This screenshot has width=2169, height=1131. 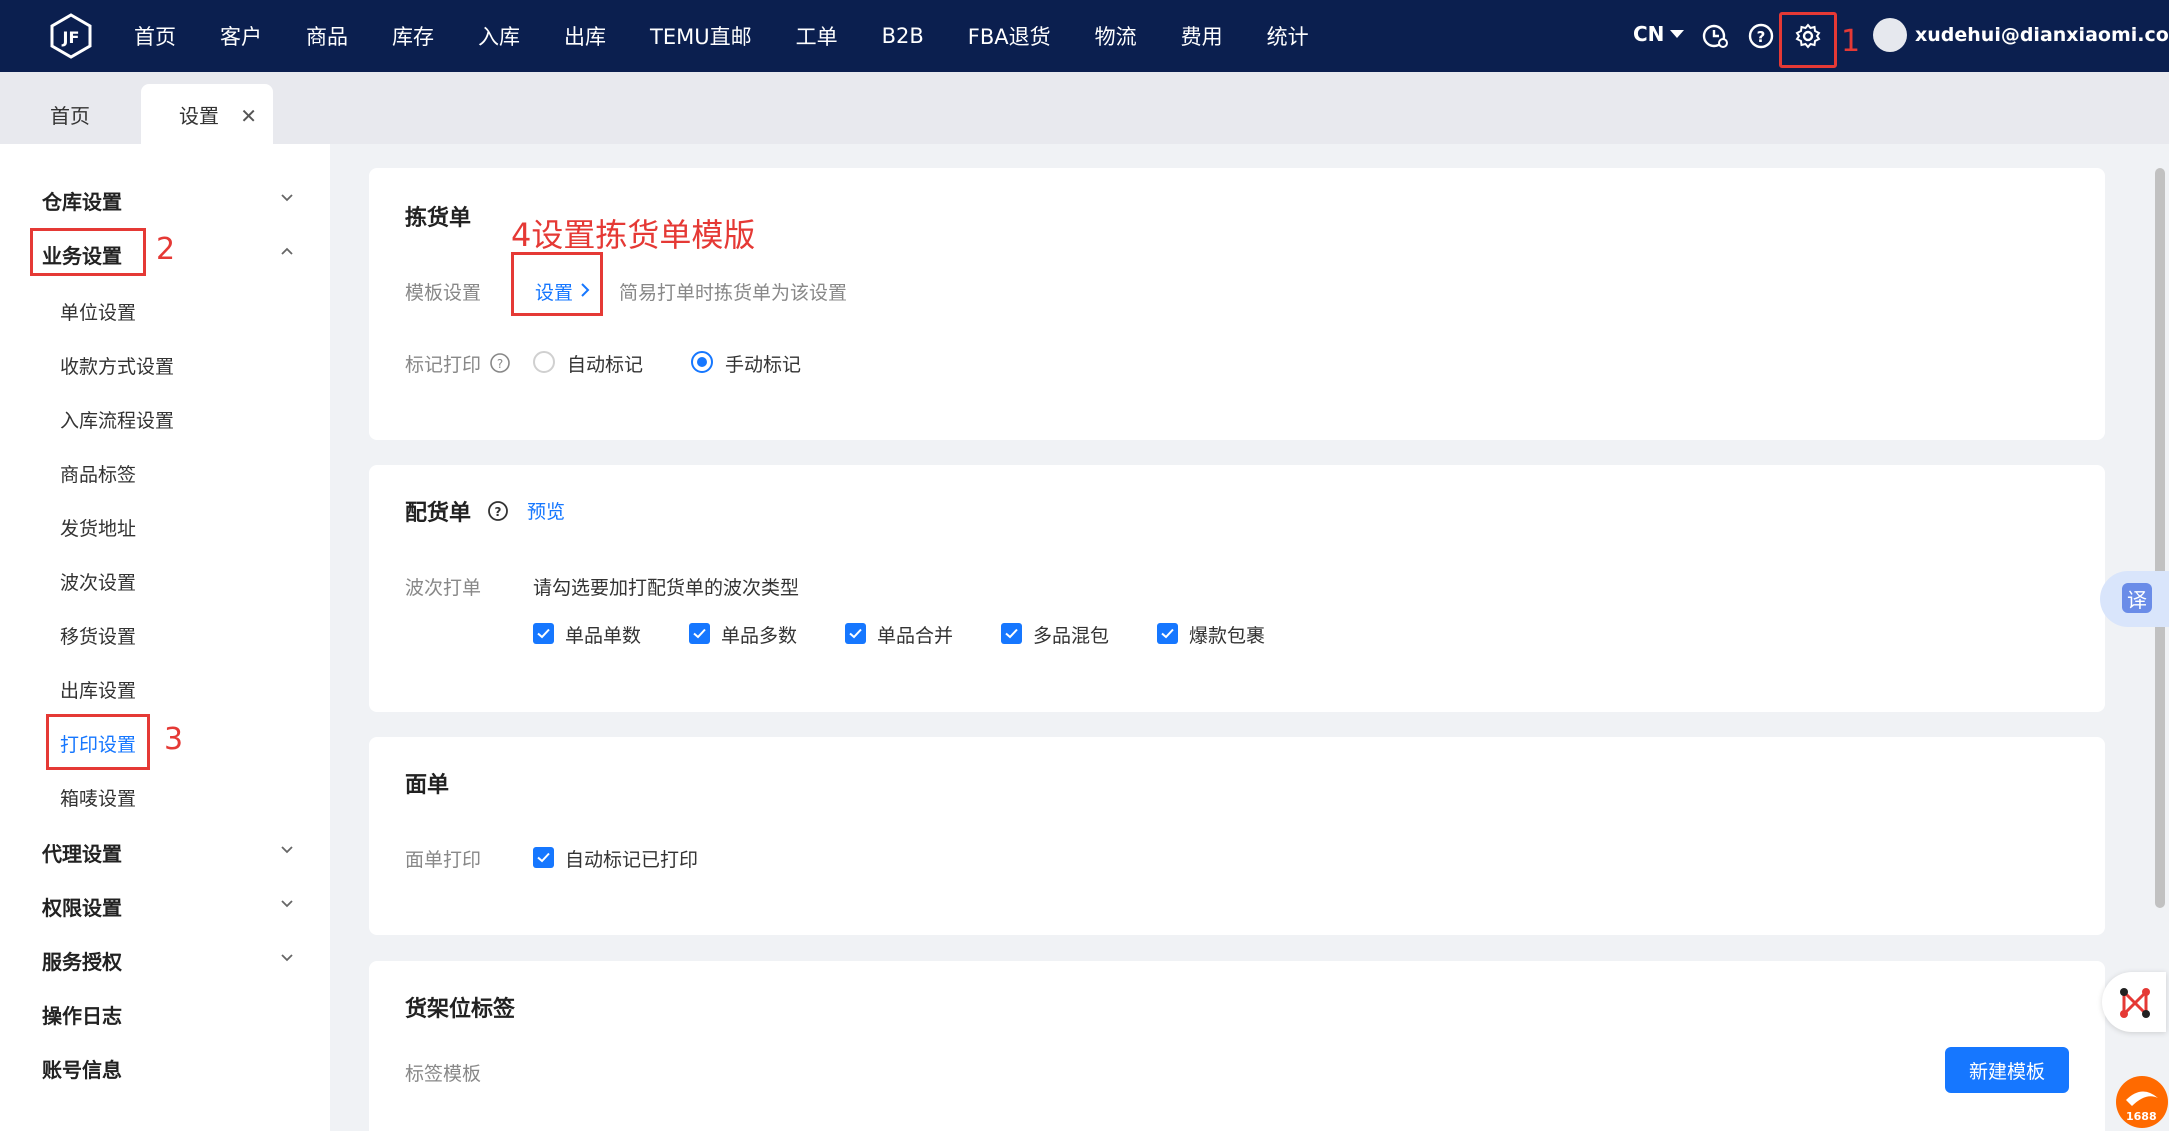 I want to click on user-email: xudehui@dianxiaomi.com, so click(x=2042, y=35).